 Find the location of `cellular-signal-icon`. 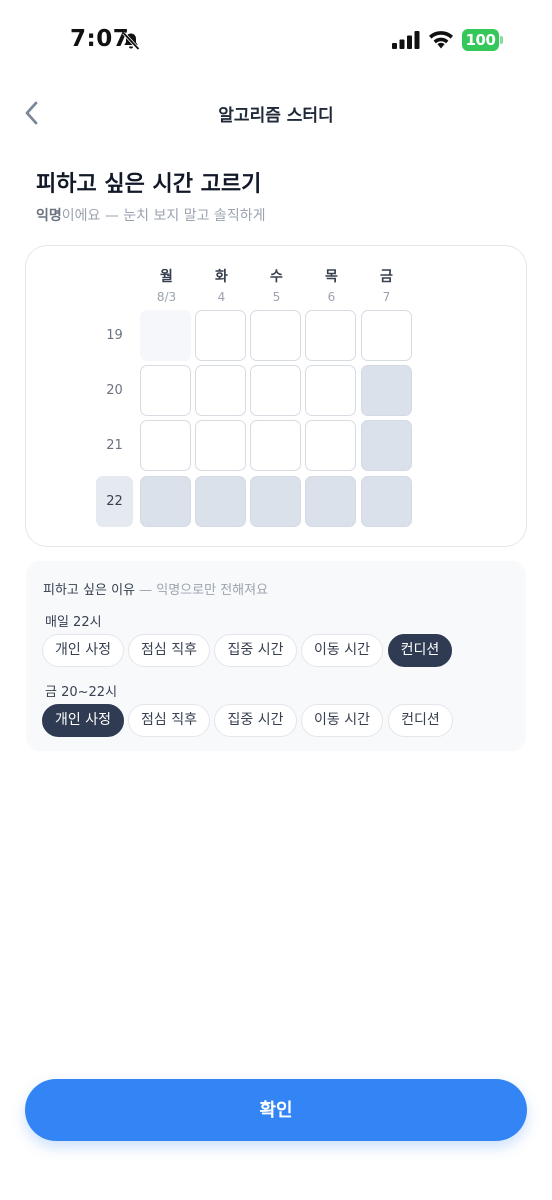

cellular-signal-icon is located at coordinates (406, 40).